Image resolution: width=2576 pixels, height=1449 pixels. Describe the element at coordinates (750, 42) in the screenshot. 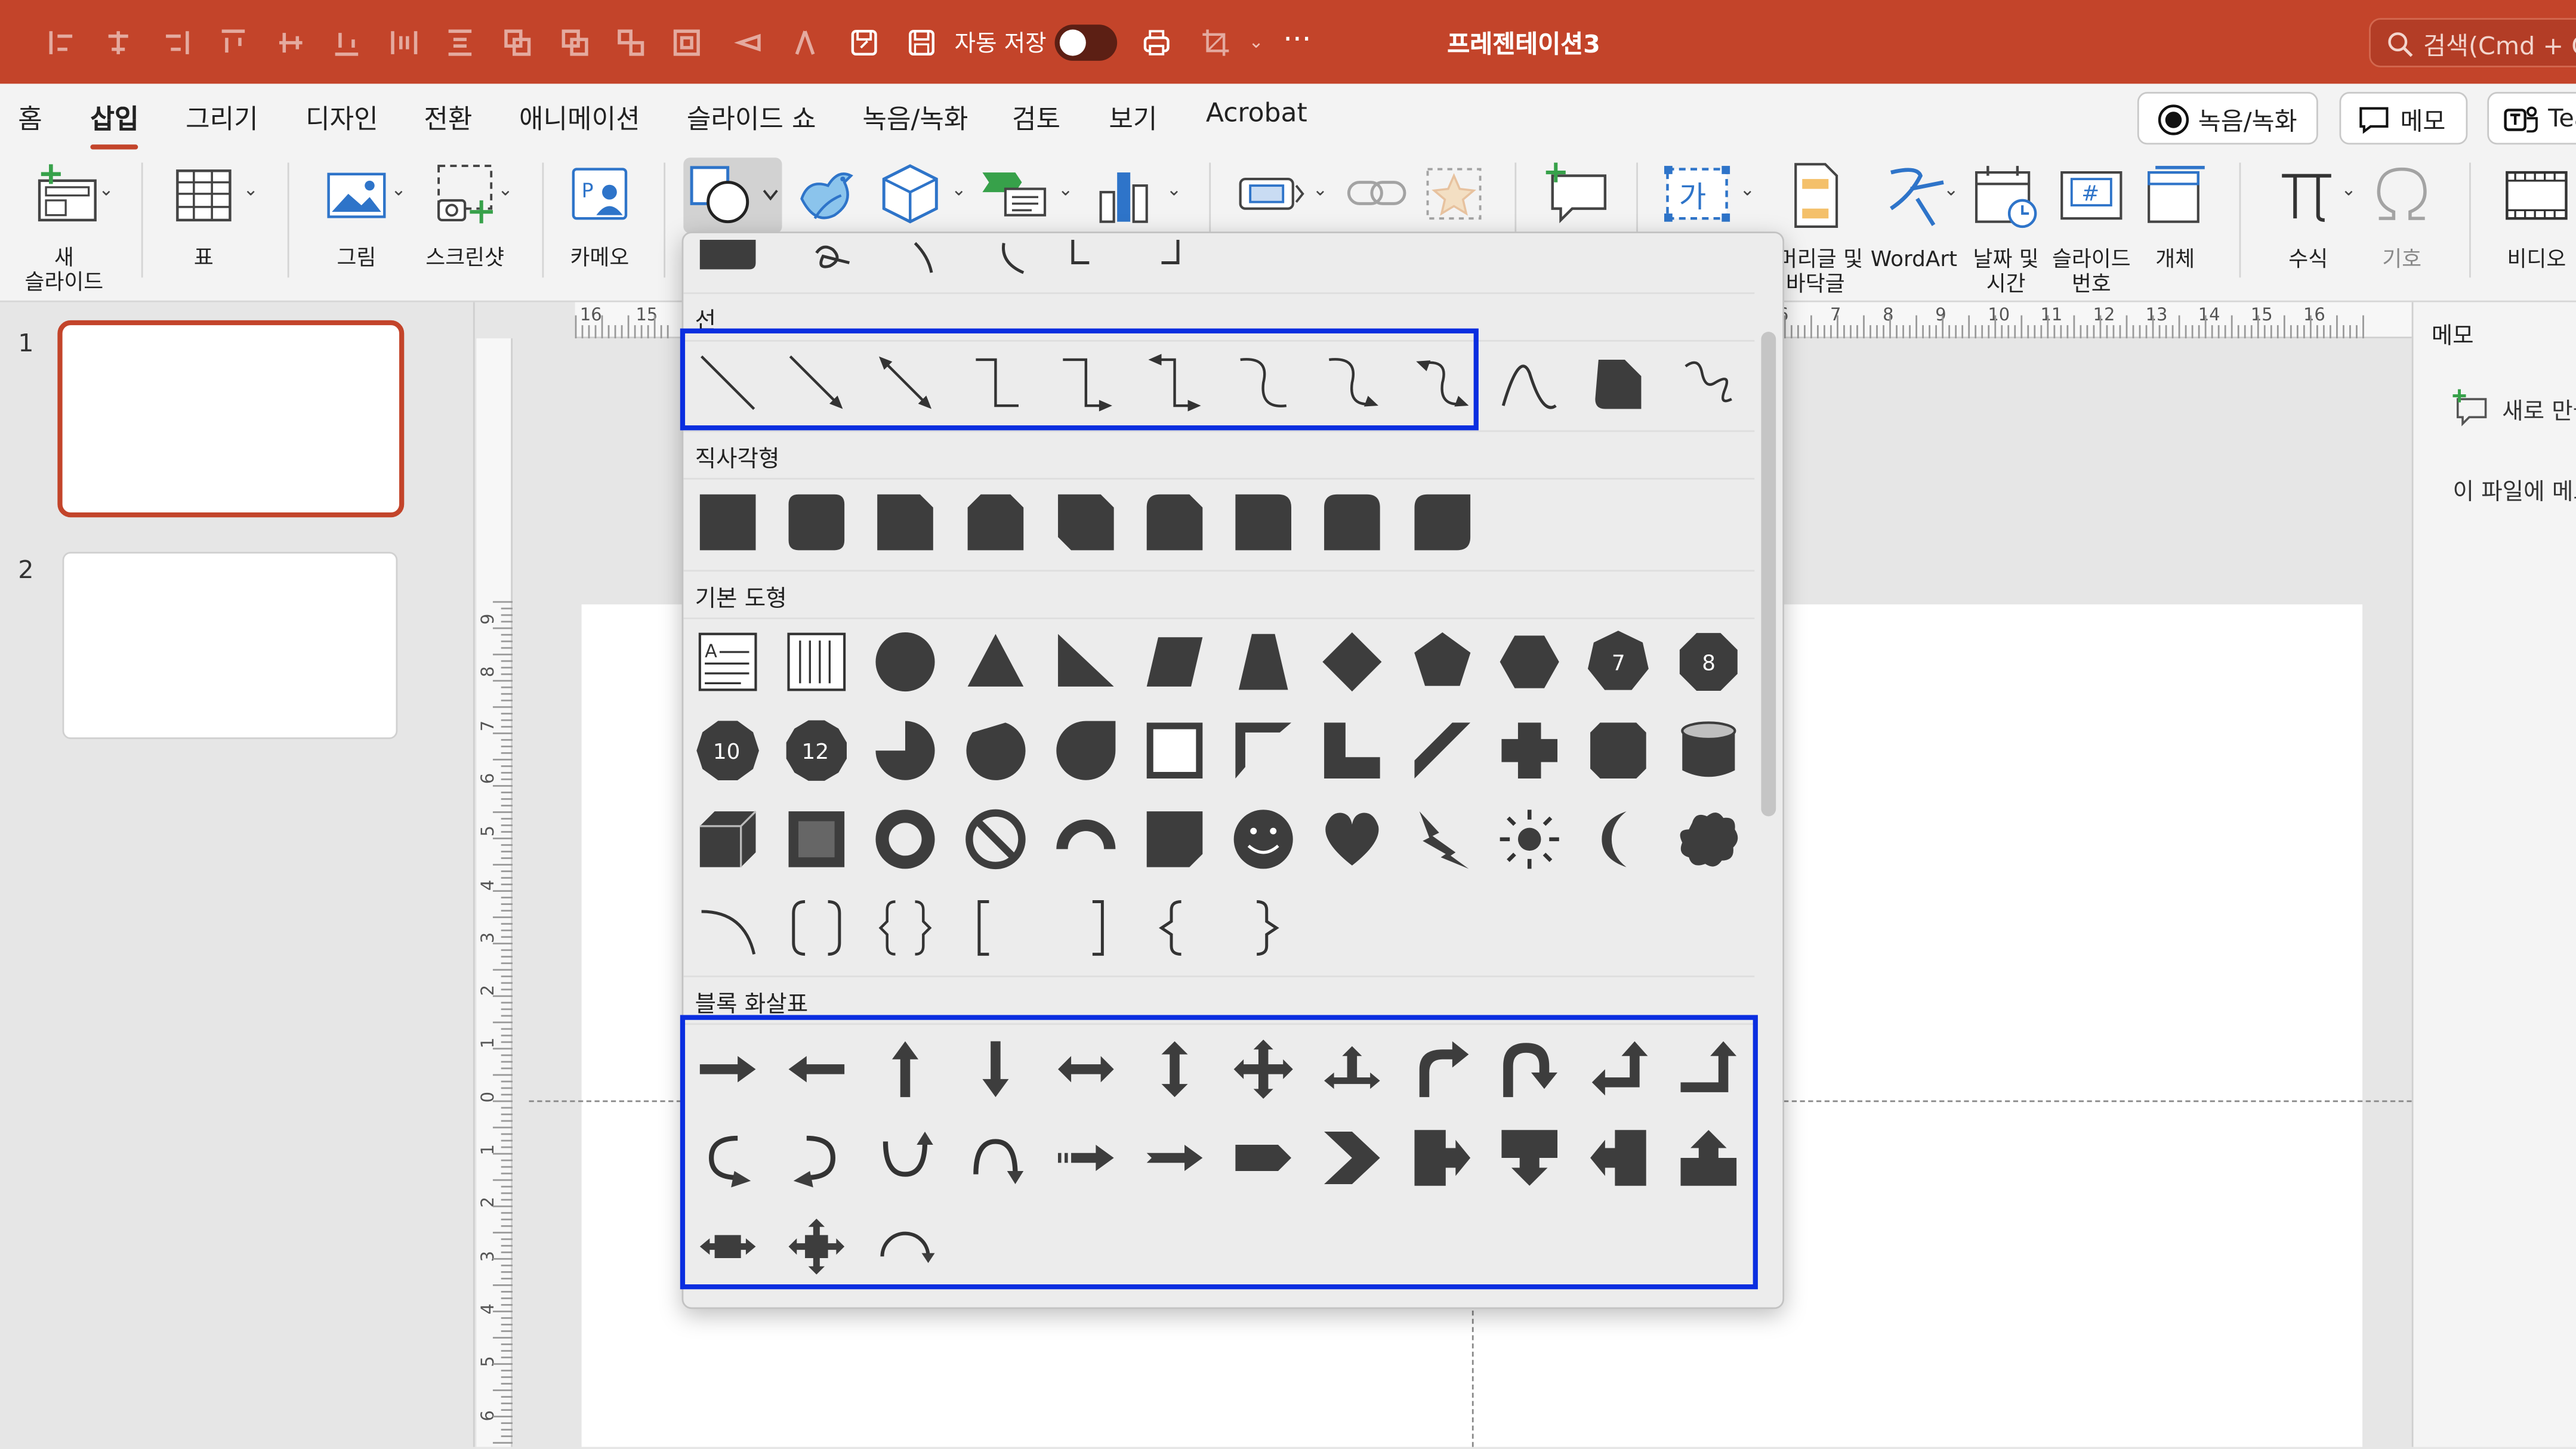

I see `rotate-icon` at that location.